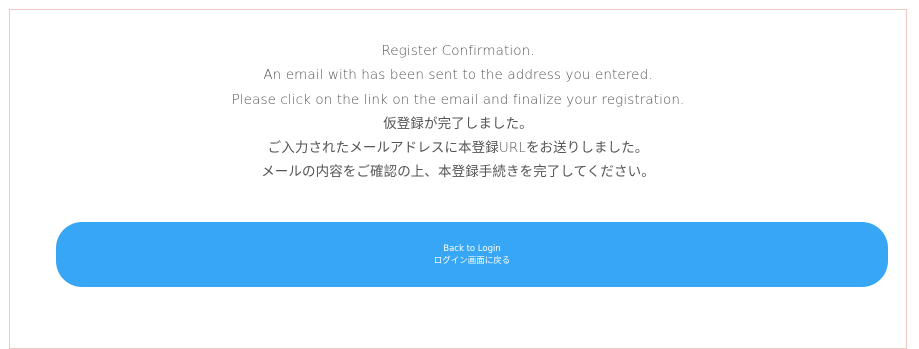 Image resolution: width=919 pixels, height=349 pixels. I want to click on back-to-login-label-en: Back to Login, so click(472, 248).